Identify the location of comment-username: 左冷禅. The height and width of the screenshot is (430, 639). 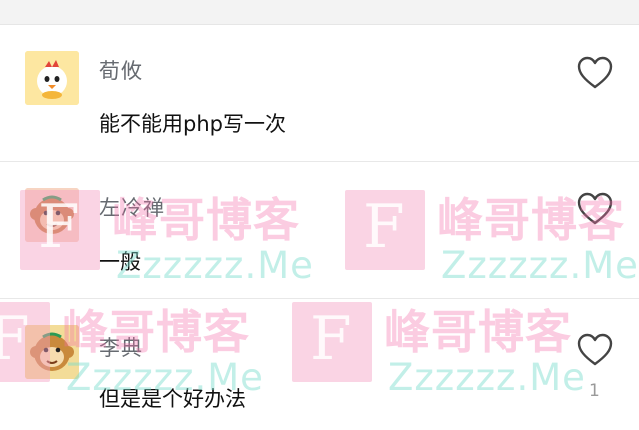
(132, 207).